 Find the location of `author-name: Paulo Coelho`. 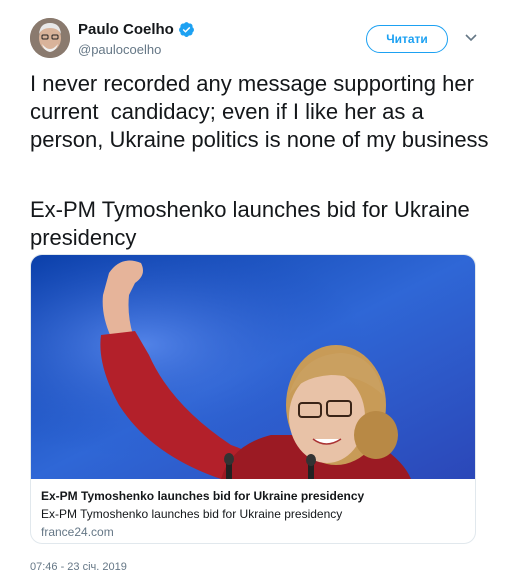

author-name: Paulo Coelho is located at coordinates (136, 29).